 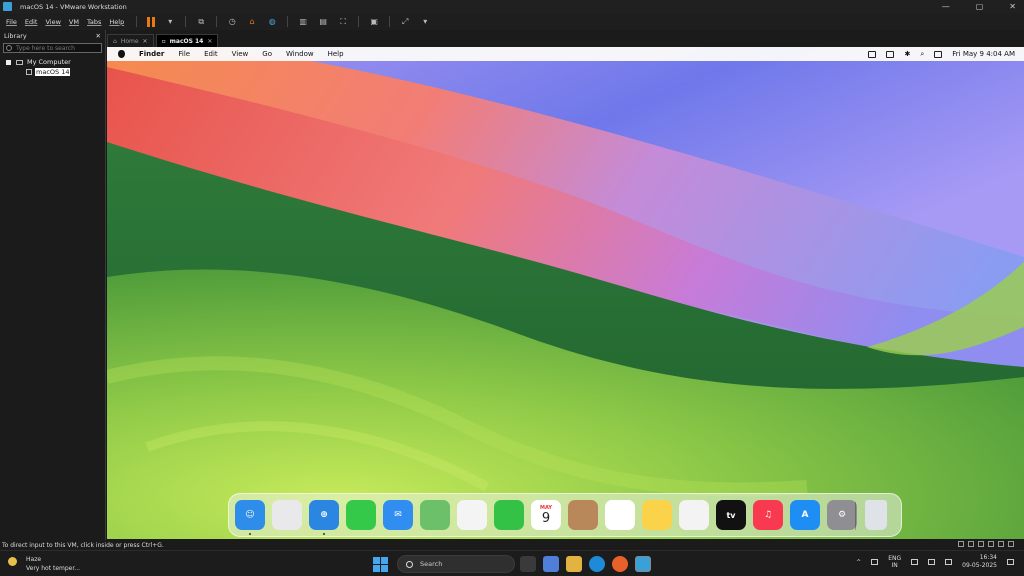 What do you see at coordinates (52, 36) in the screenshot?
I see `library-header: Library ✕` at bounding box center [52, 36].